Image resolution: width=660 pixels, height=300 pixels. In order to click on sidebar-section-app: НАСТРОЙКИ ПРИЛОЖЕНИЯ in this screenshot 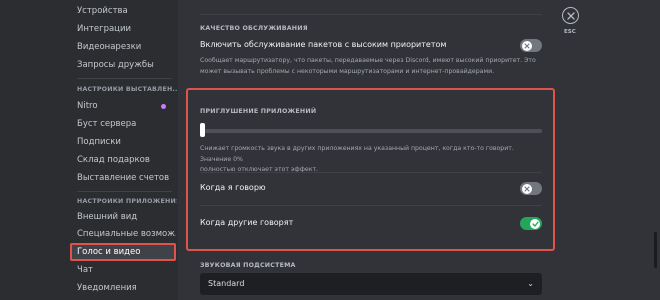, I will do `click(127, 201)`.